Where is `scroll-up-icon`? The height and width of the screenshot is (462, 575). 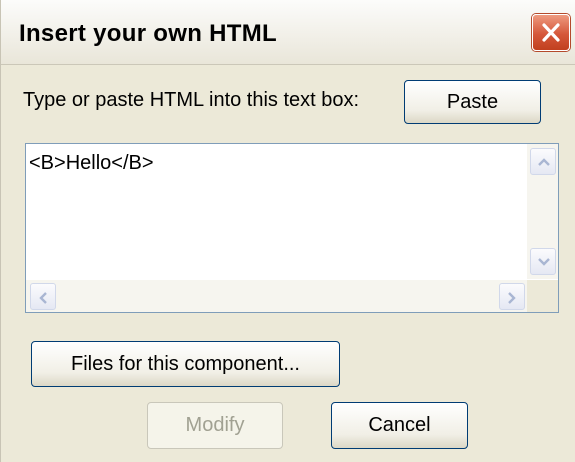
scroll-up-icon is located at coordinates (544, 162).